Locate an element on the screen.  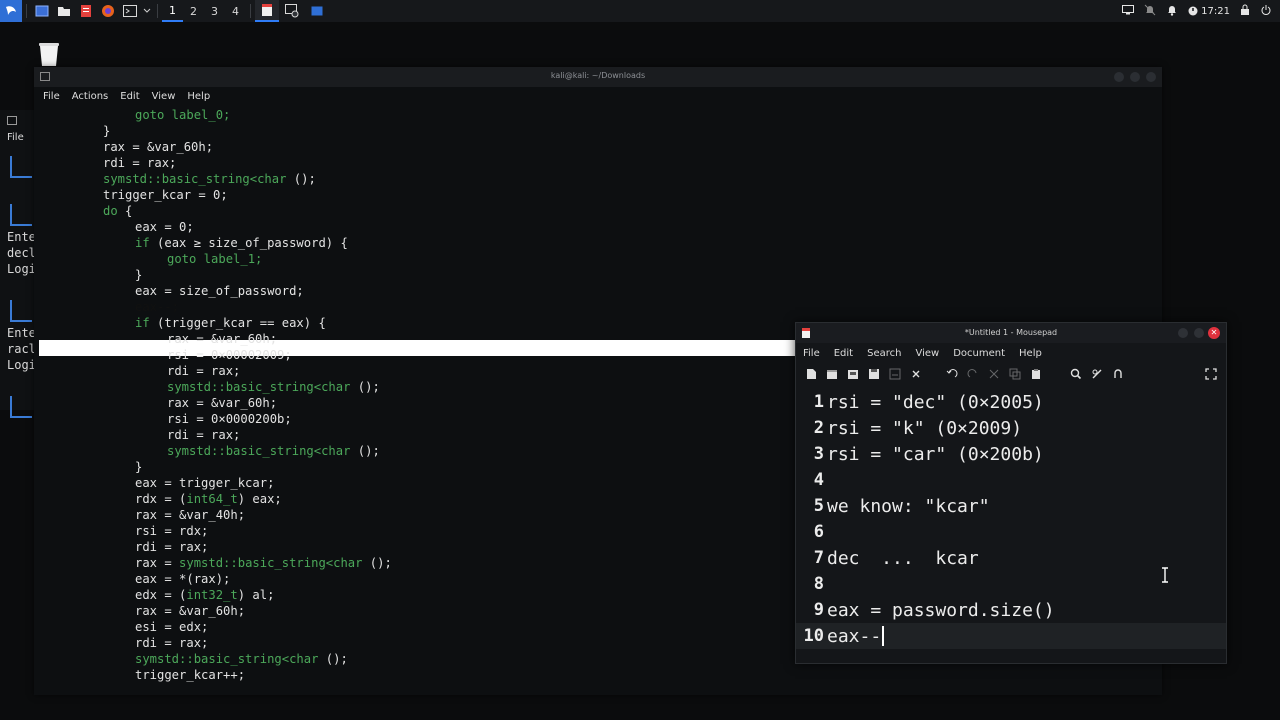
file-manager-icon is located at coordinates (64, 11).